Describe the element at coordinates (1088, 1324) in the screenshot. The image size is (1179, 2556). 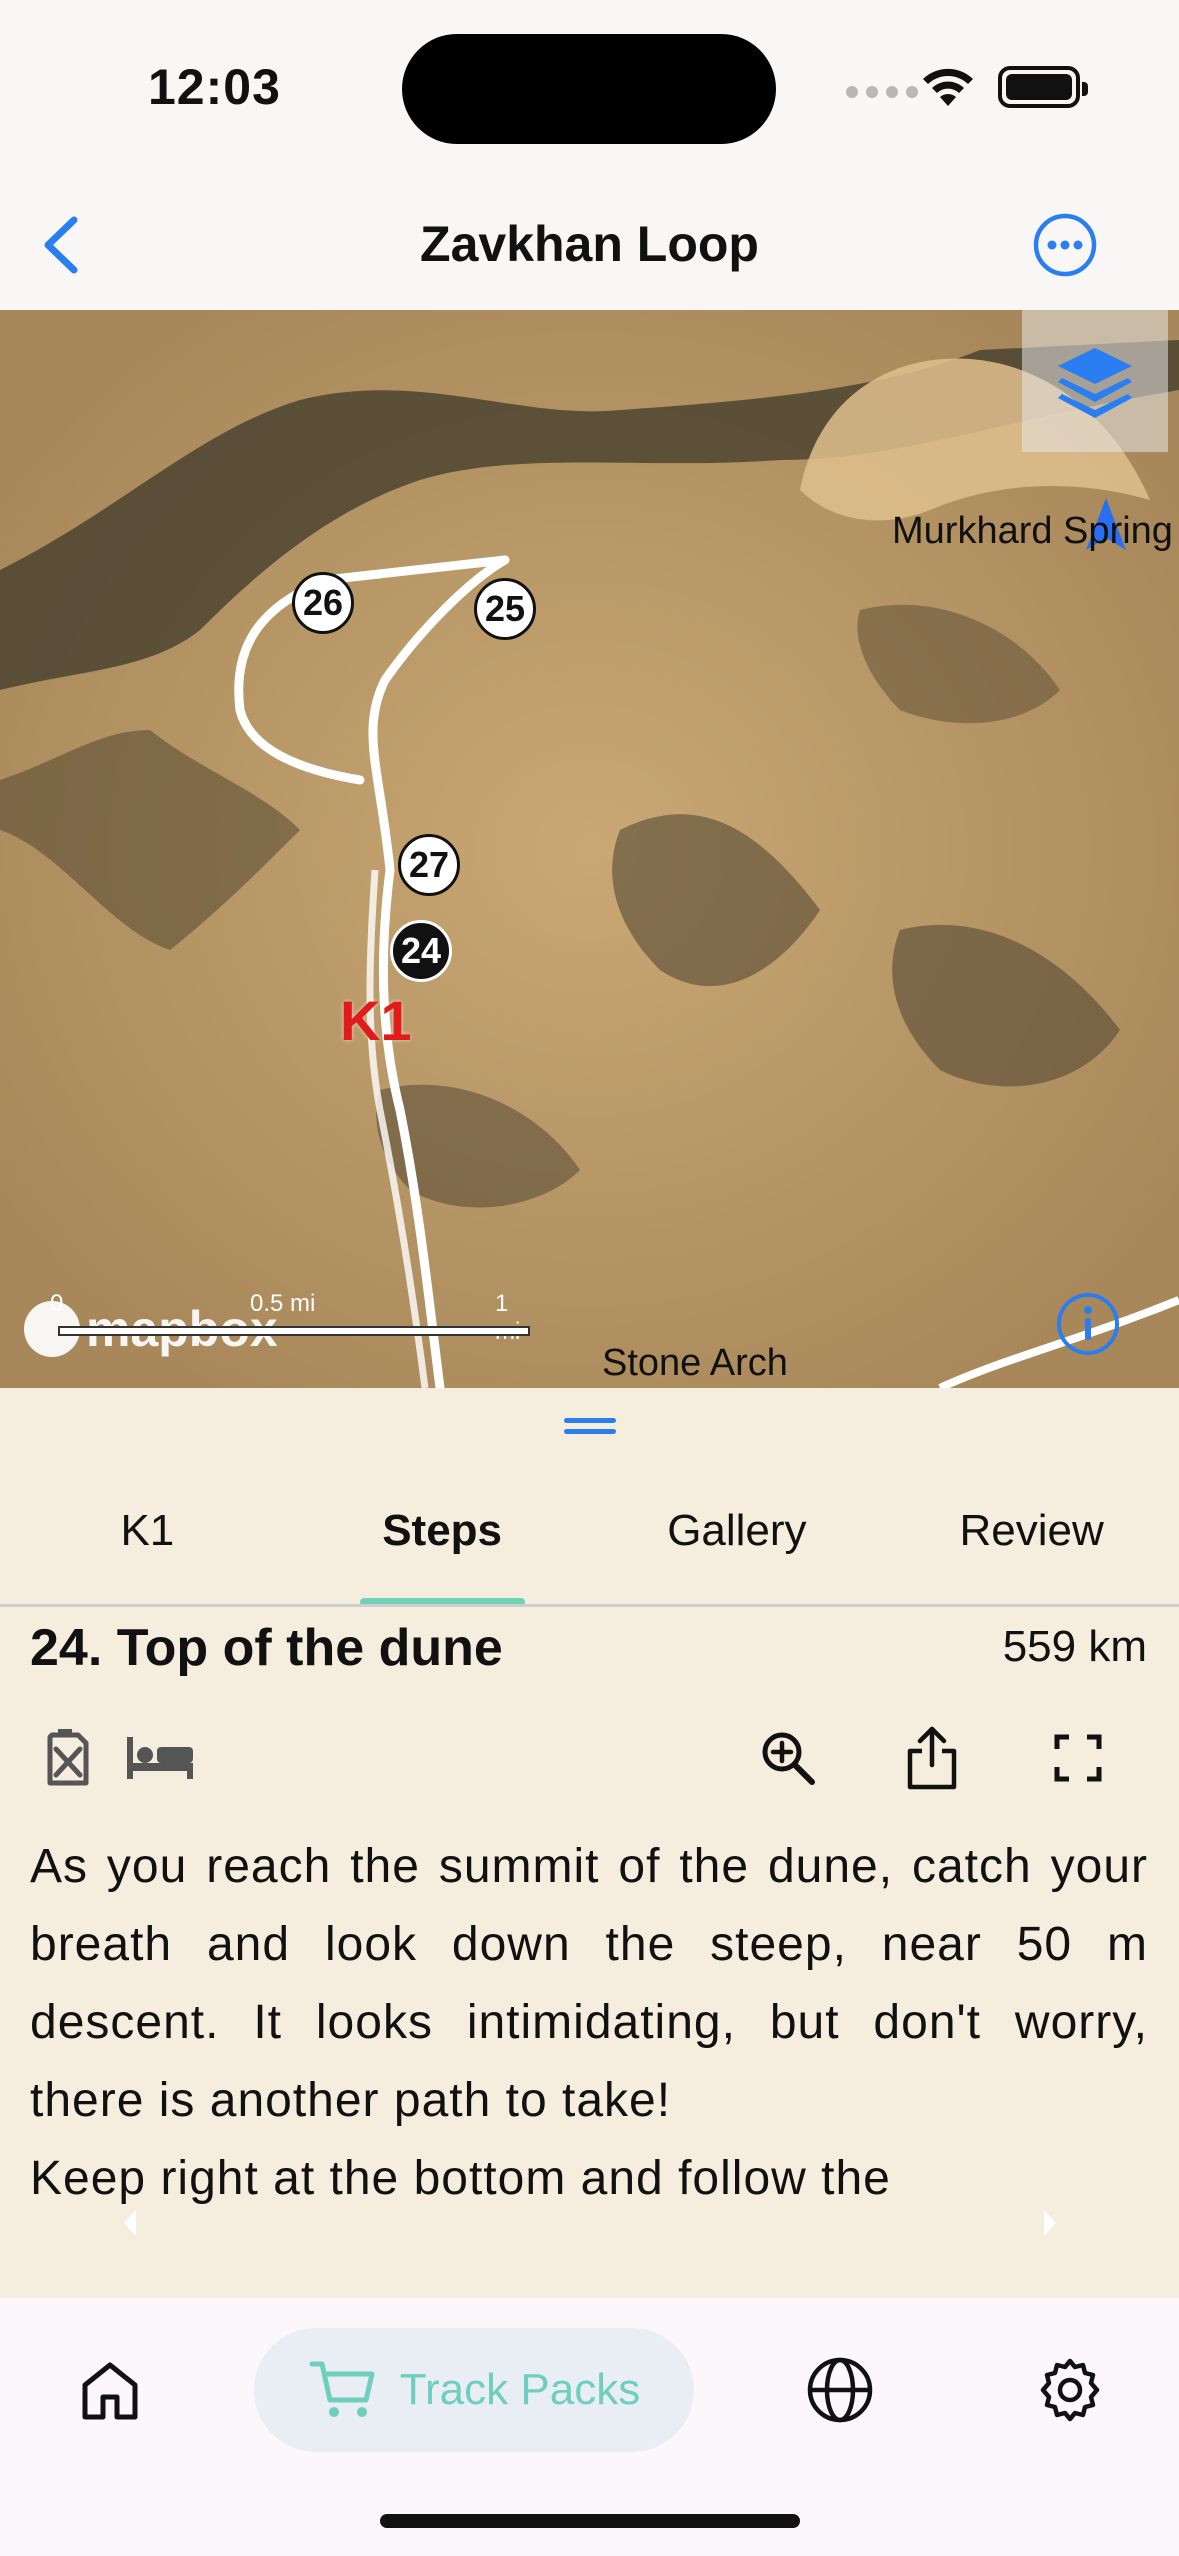
I see `map-info-button` at that location.